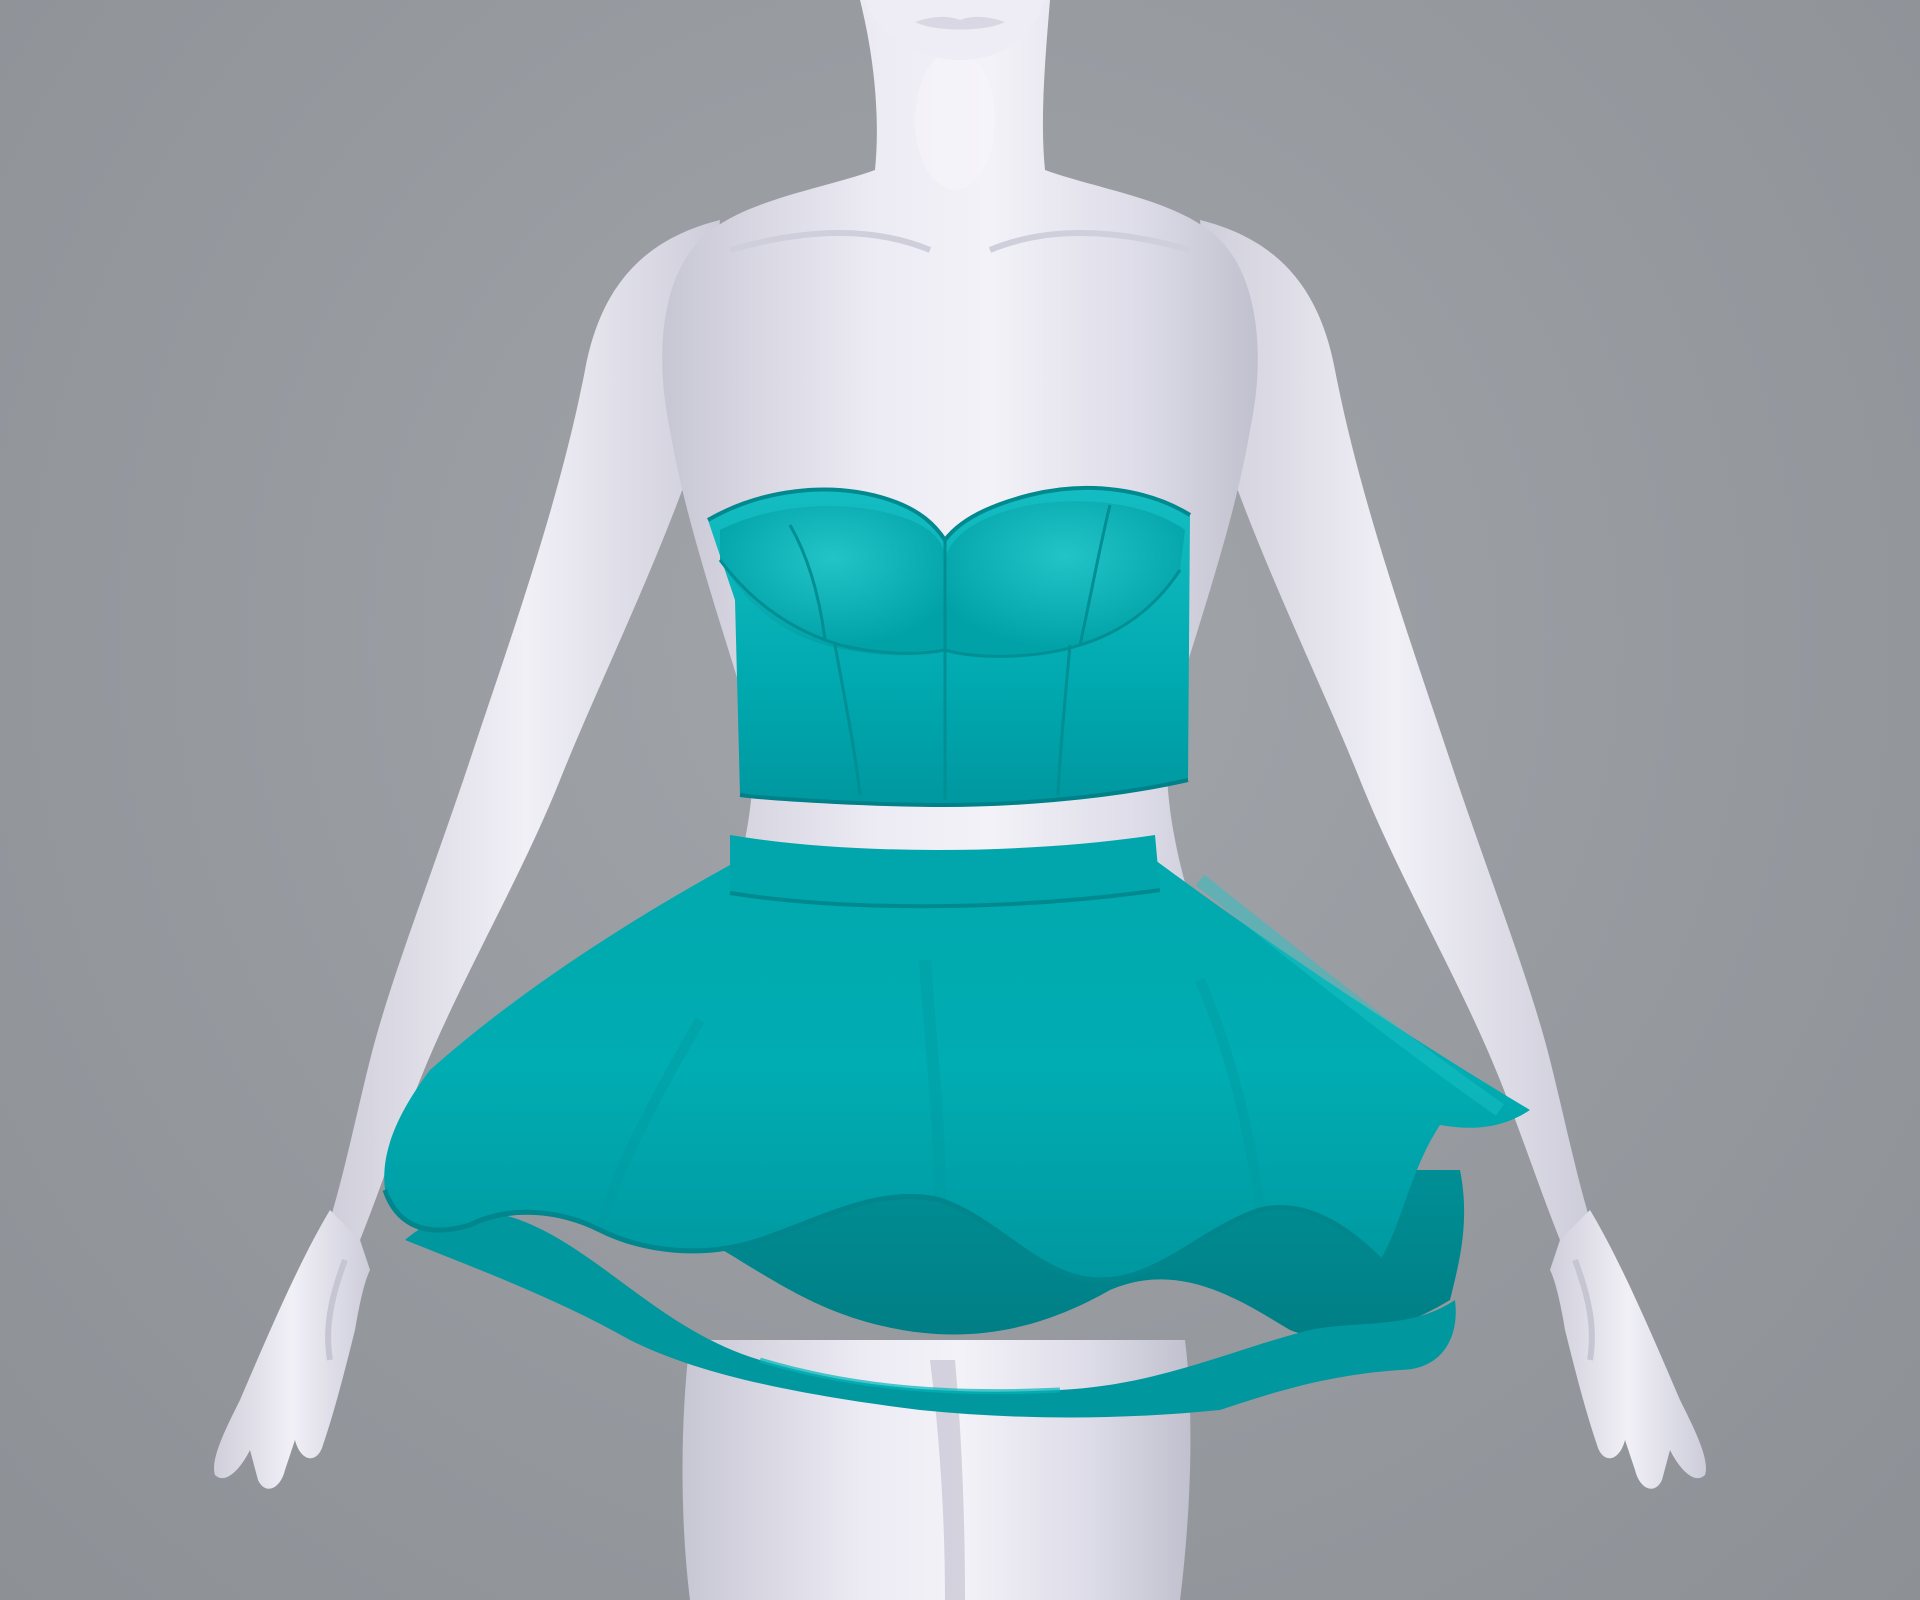  What do you see at coordinates (1628, 1349) in the screenshot?
I see `right-hand` at bounding box center [1628, 1349].